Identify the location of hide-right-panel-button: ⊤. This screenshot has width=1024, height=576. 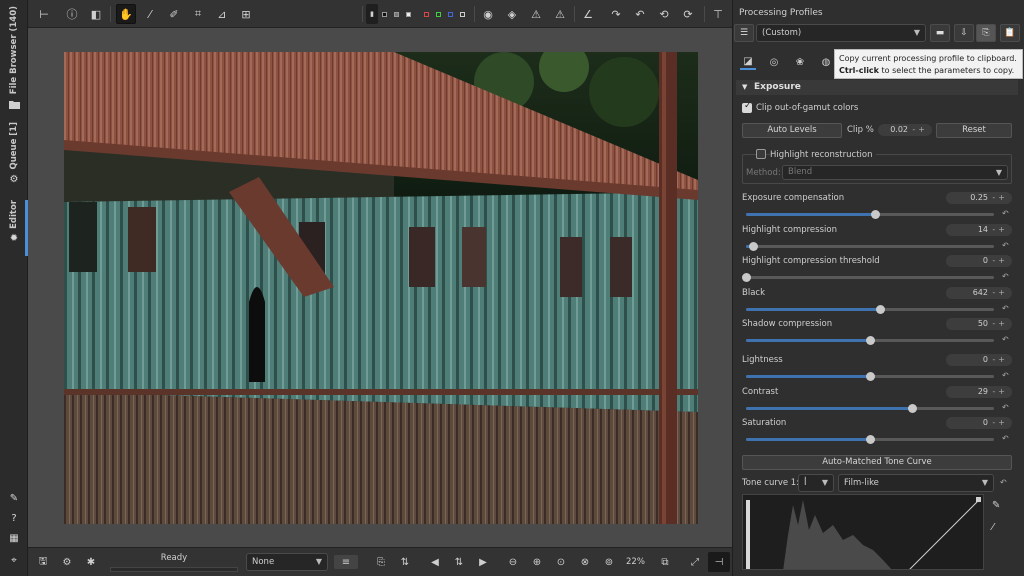
(718, 14).